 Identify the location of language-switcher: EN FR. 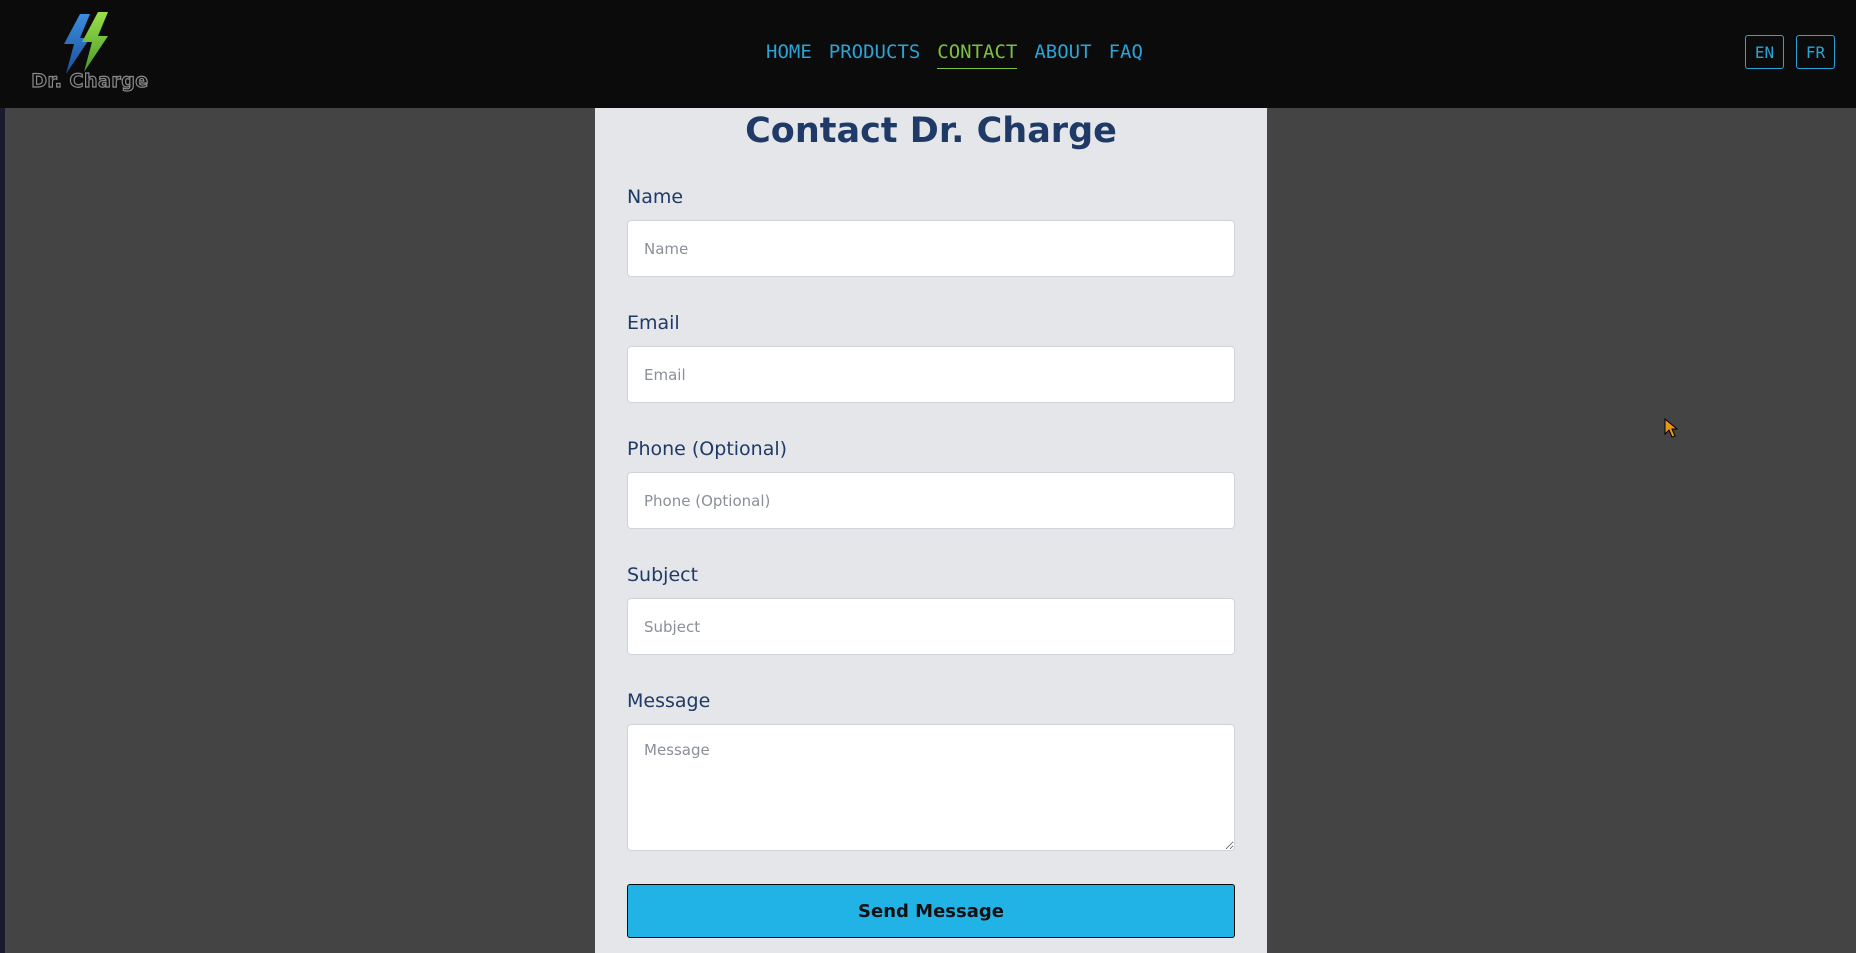
(1790, 52).